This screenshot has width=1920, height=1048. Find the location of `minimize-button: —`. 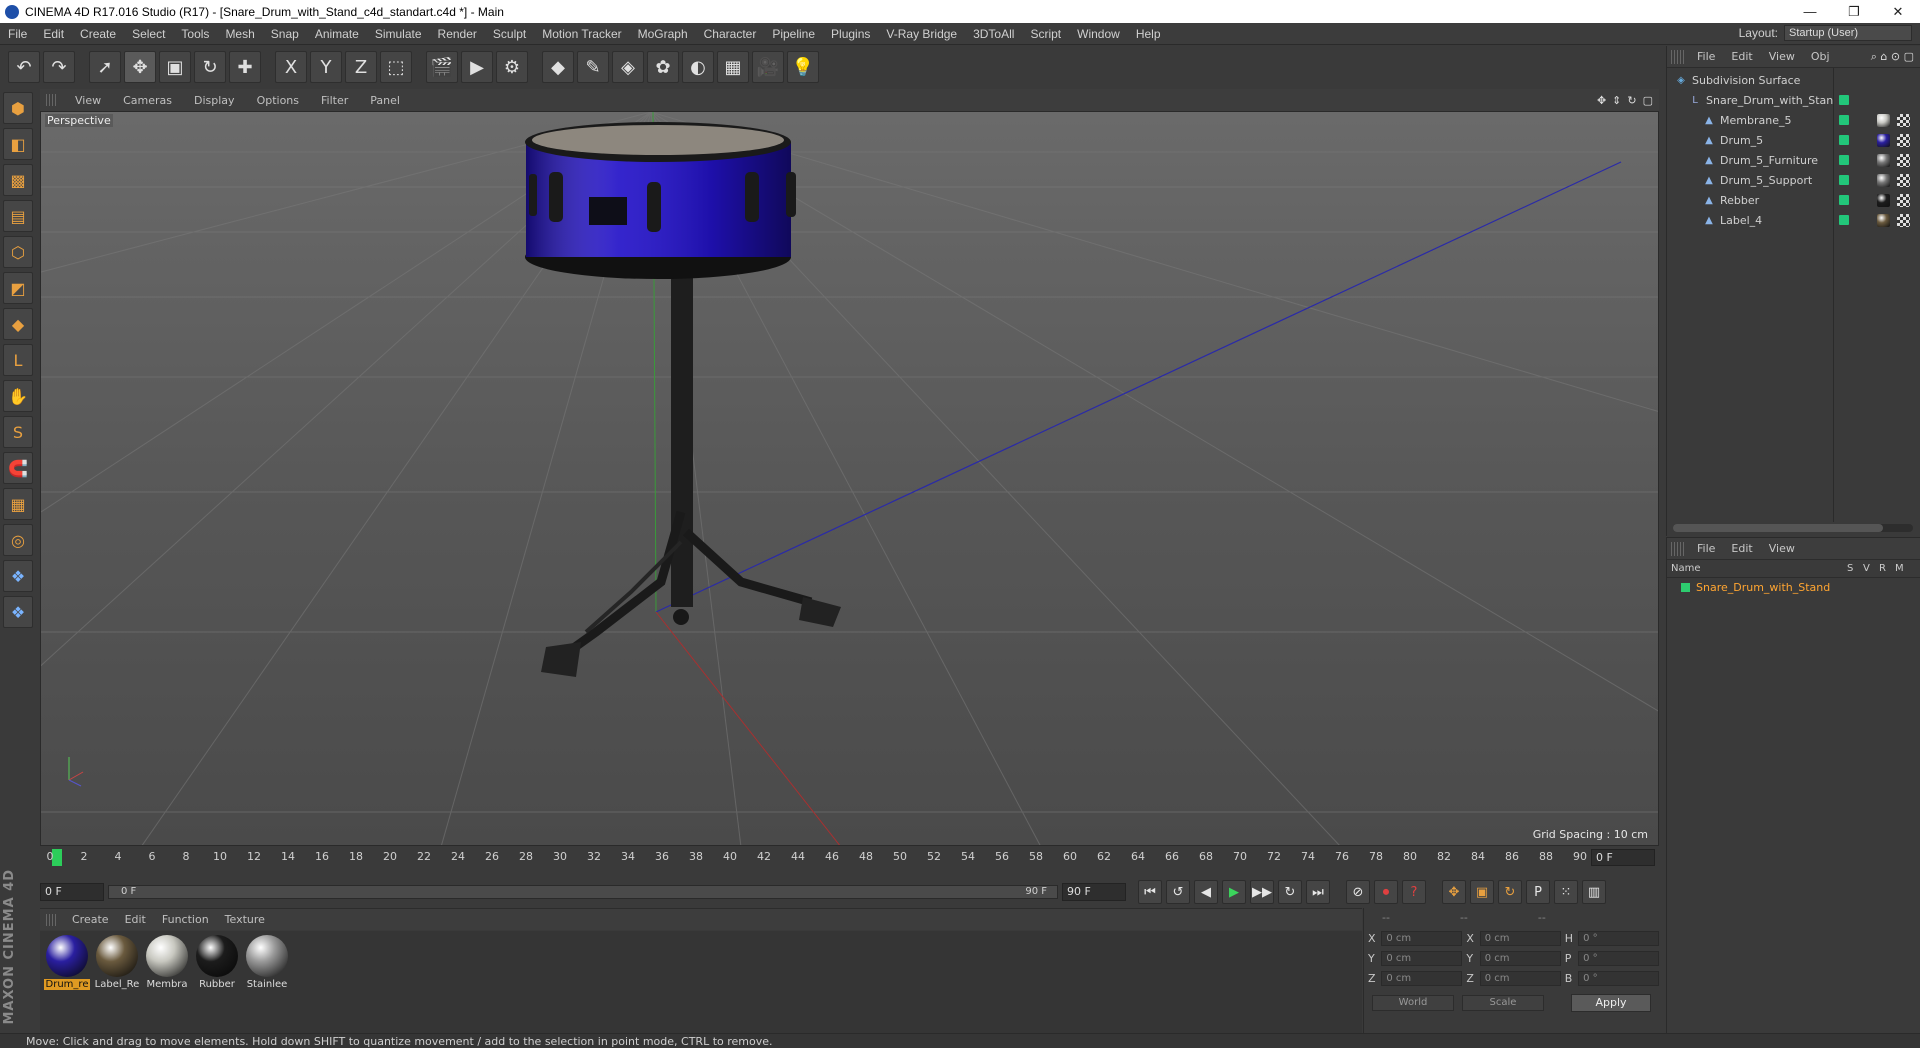

minimize-button: — is located at coordinates (1810, 11).